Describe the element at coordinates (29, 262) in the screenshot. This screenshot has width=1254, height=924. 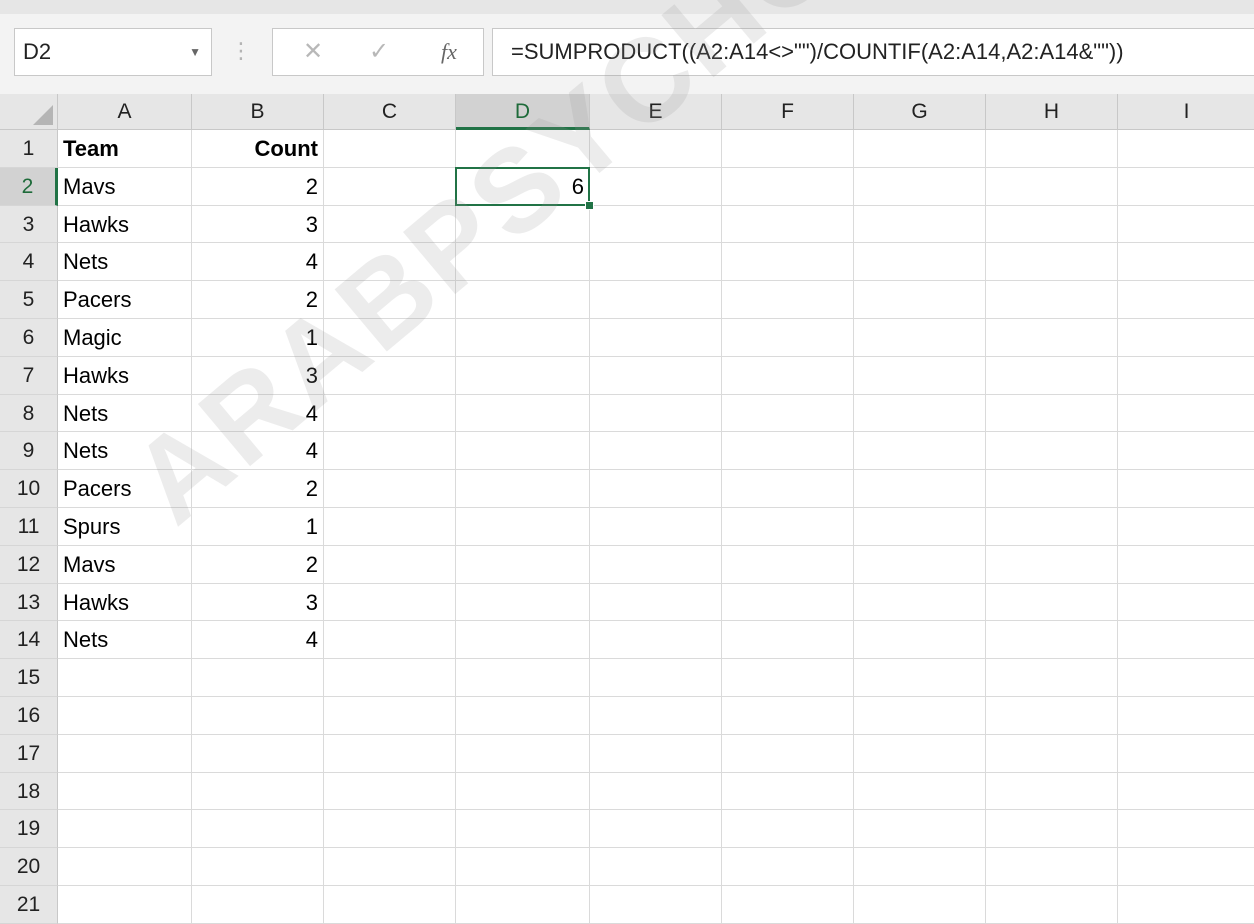
I see `row-header-4: 4` at that location.